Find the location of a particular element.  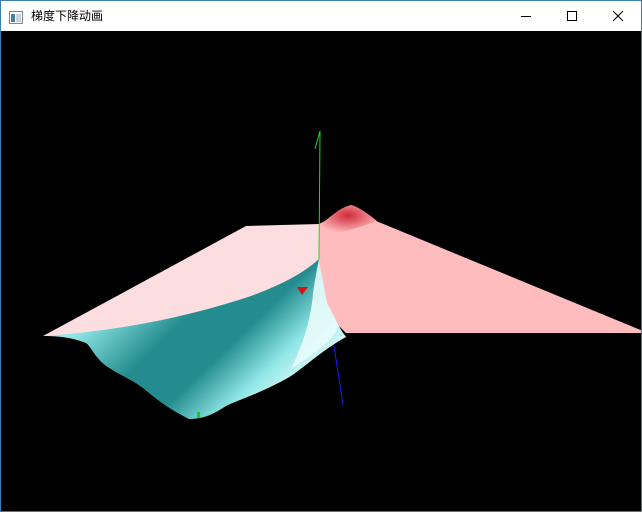

maximize-icon is located at coordinates (572, 16).